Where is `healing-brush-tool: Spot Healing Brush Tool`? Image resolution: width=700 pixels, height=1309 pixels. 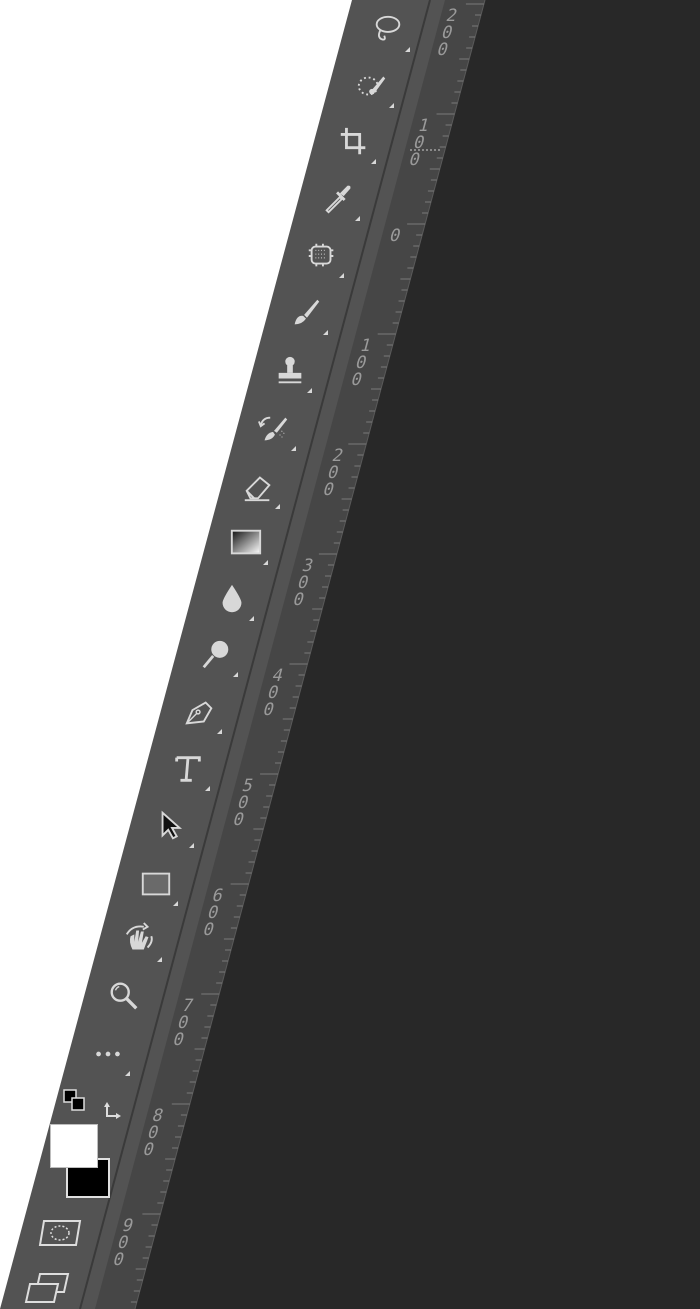
healing-brush-tool: Spot Healing Brush Tool is located at coordinates (323, 257).